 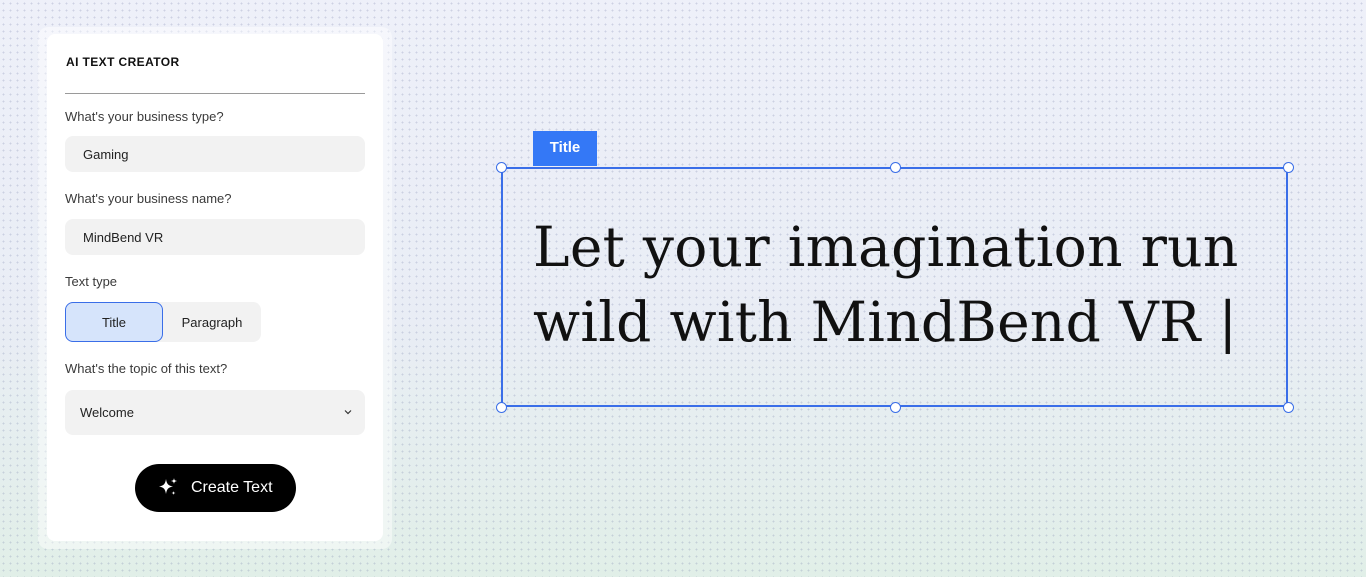 What do you see at coordinates (565, 148) in the screenshot?
I see `element-type-tag: Title` at bounding box center [565, 148].